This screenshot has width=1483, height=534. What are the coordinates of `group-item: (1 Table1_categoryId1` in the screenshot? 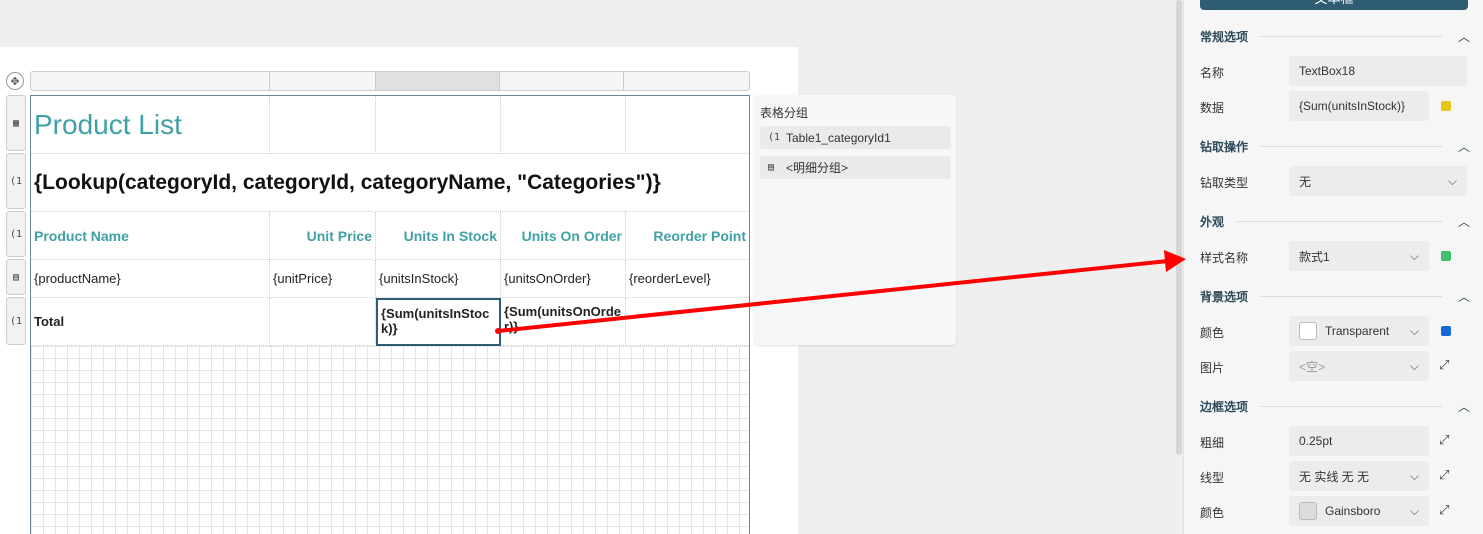 It's located at (855, 137).